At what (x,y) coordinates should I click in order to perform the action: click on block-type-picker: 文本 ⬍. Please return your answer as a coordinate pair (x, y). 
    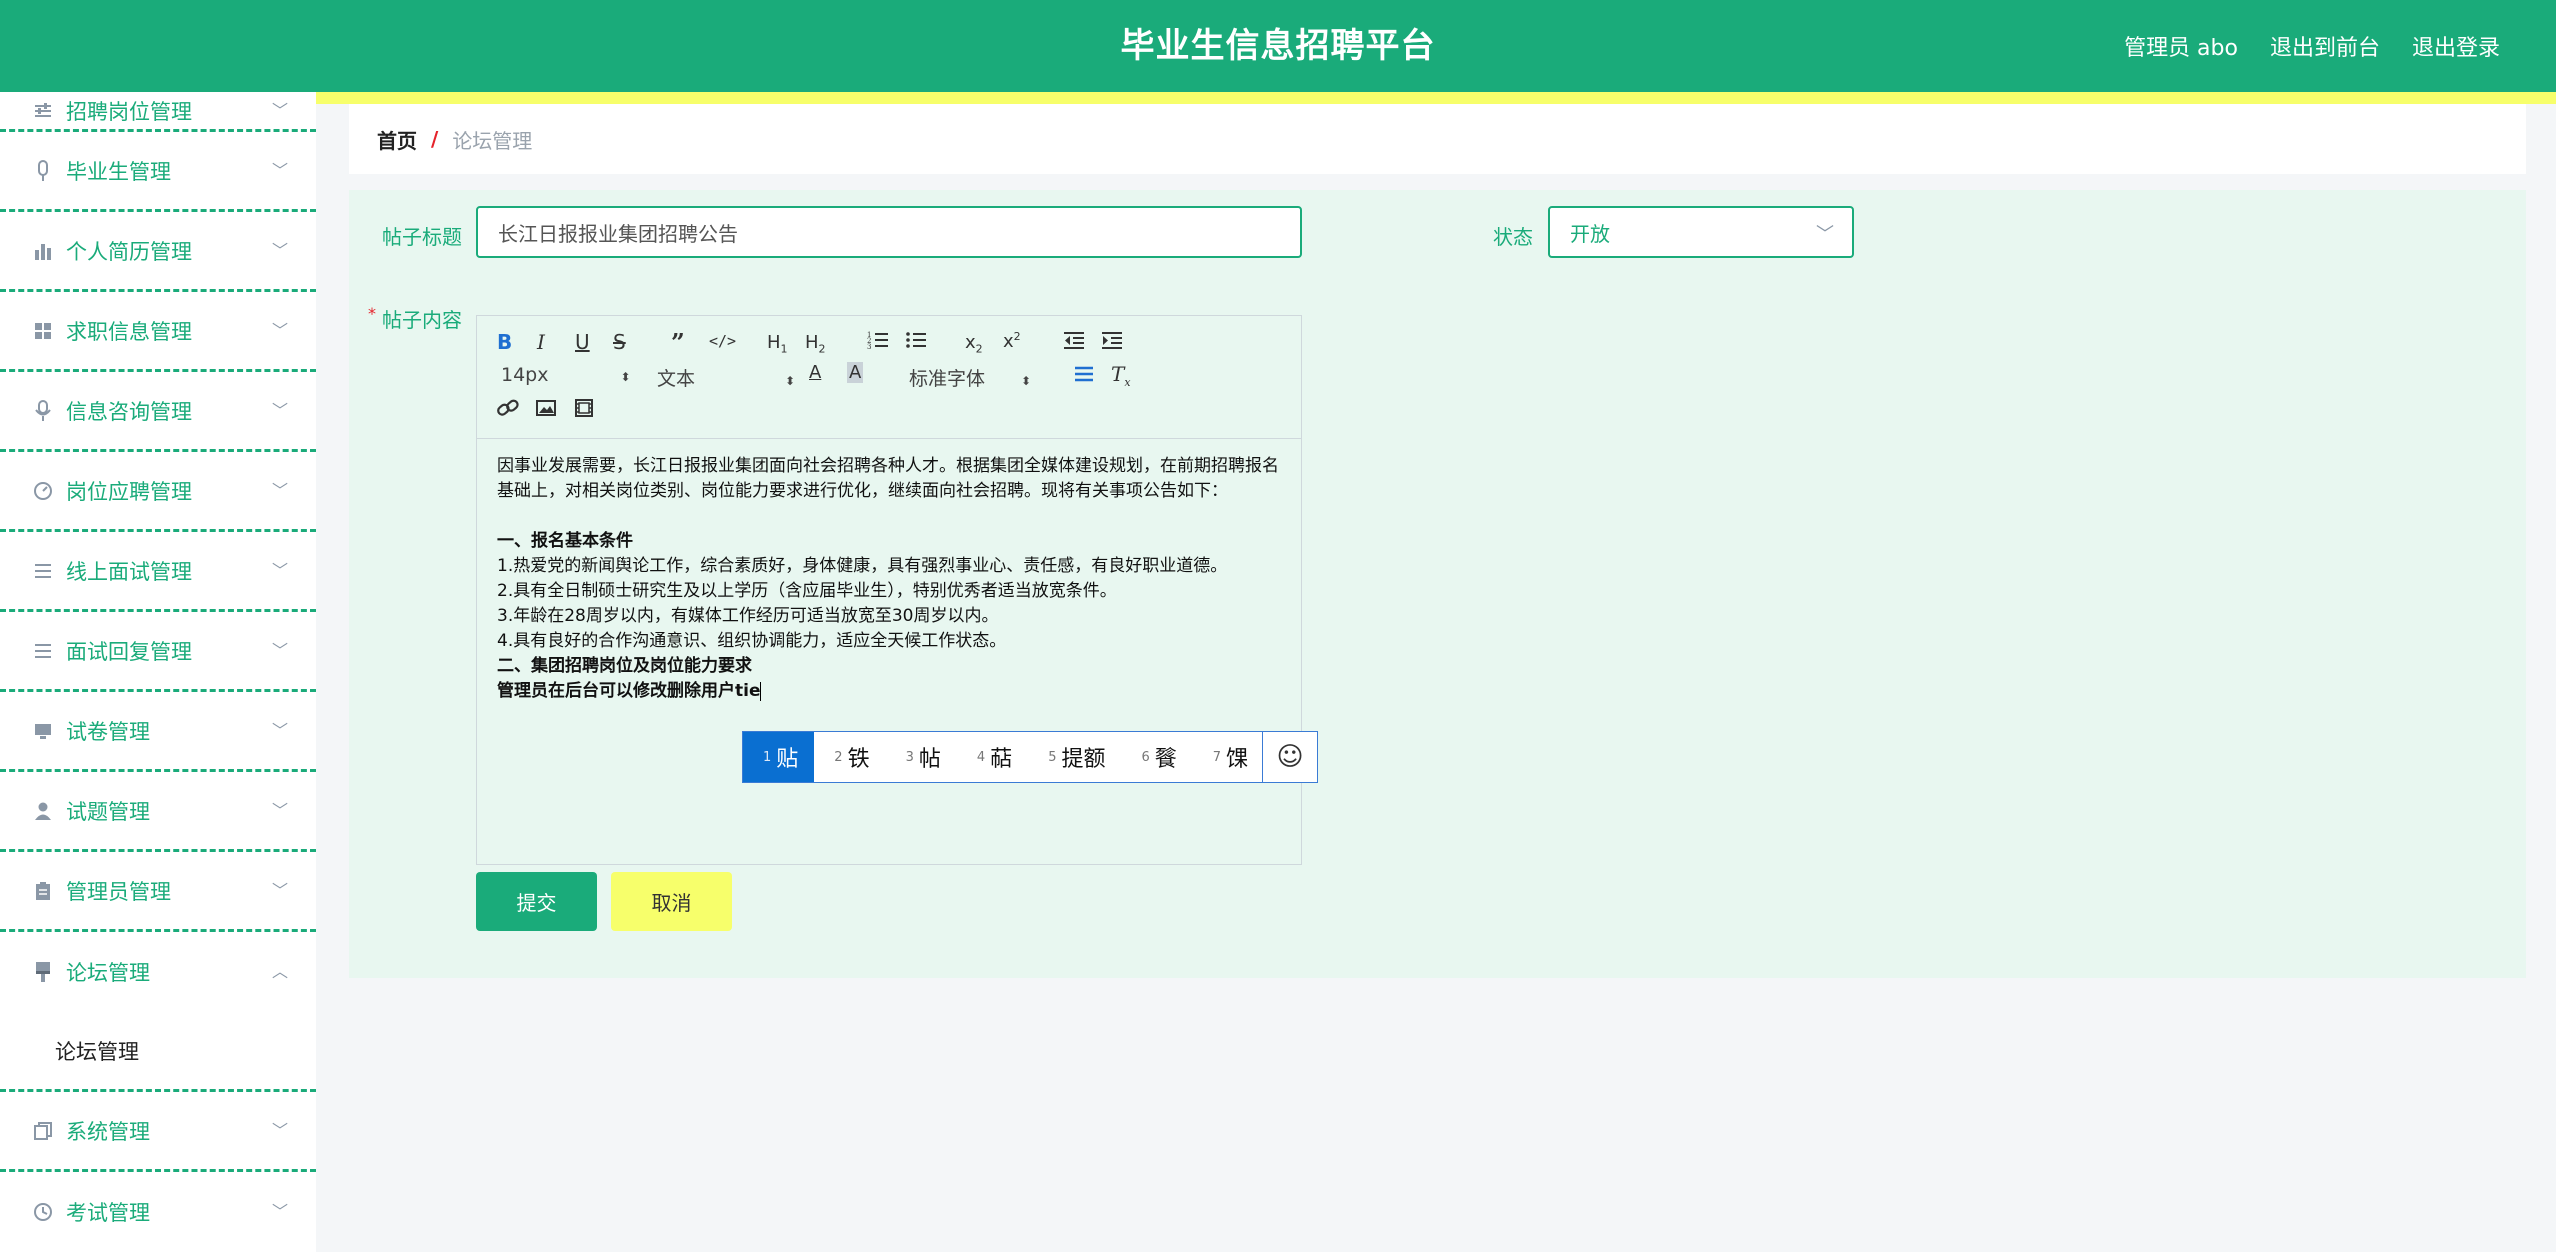
    Looking at the image, I should click on (726, 377).